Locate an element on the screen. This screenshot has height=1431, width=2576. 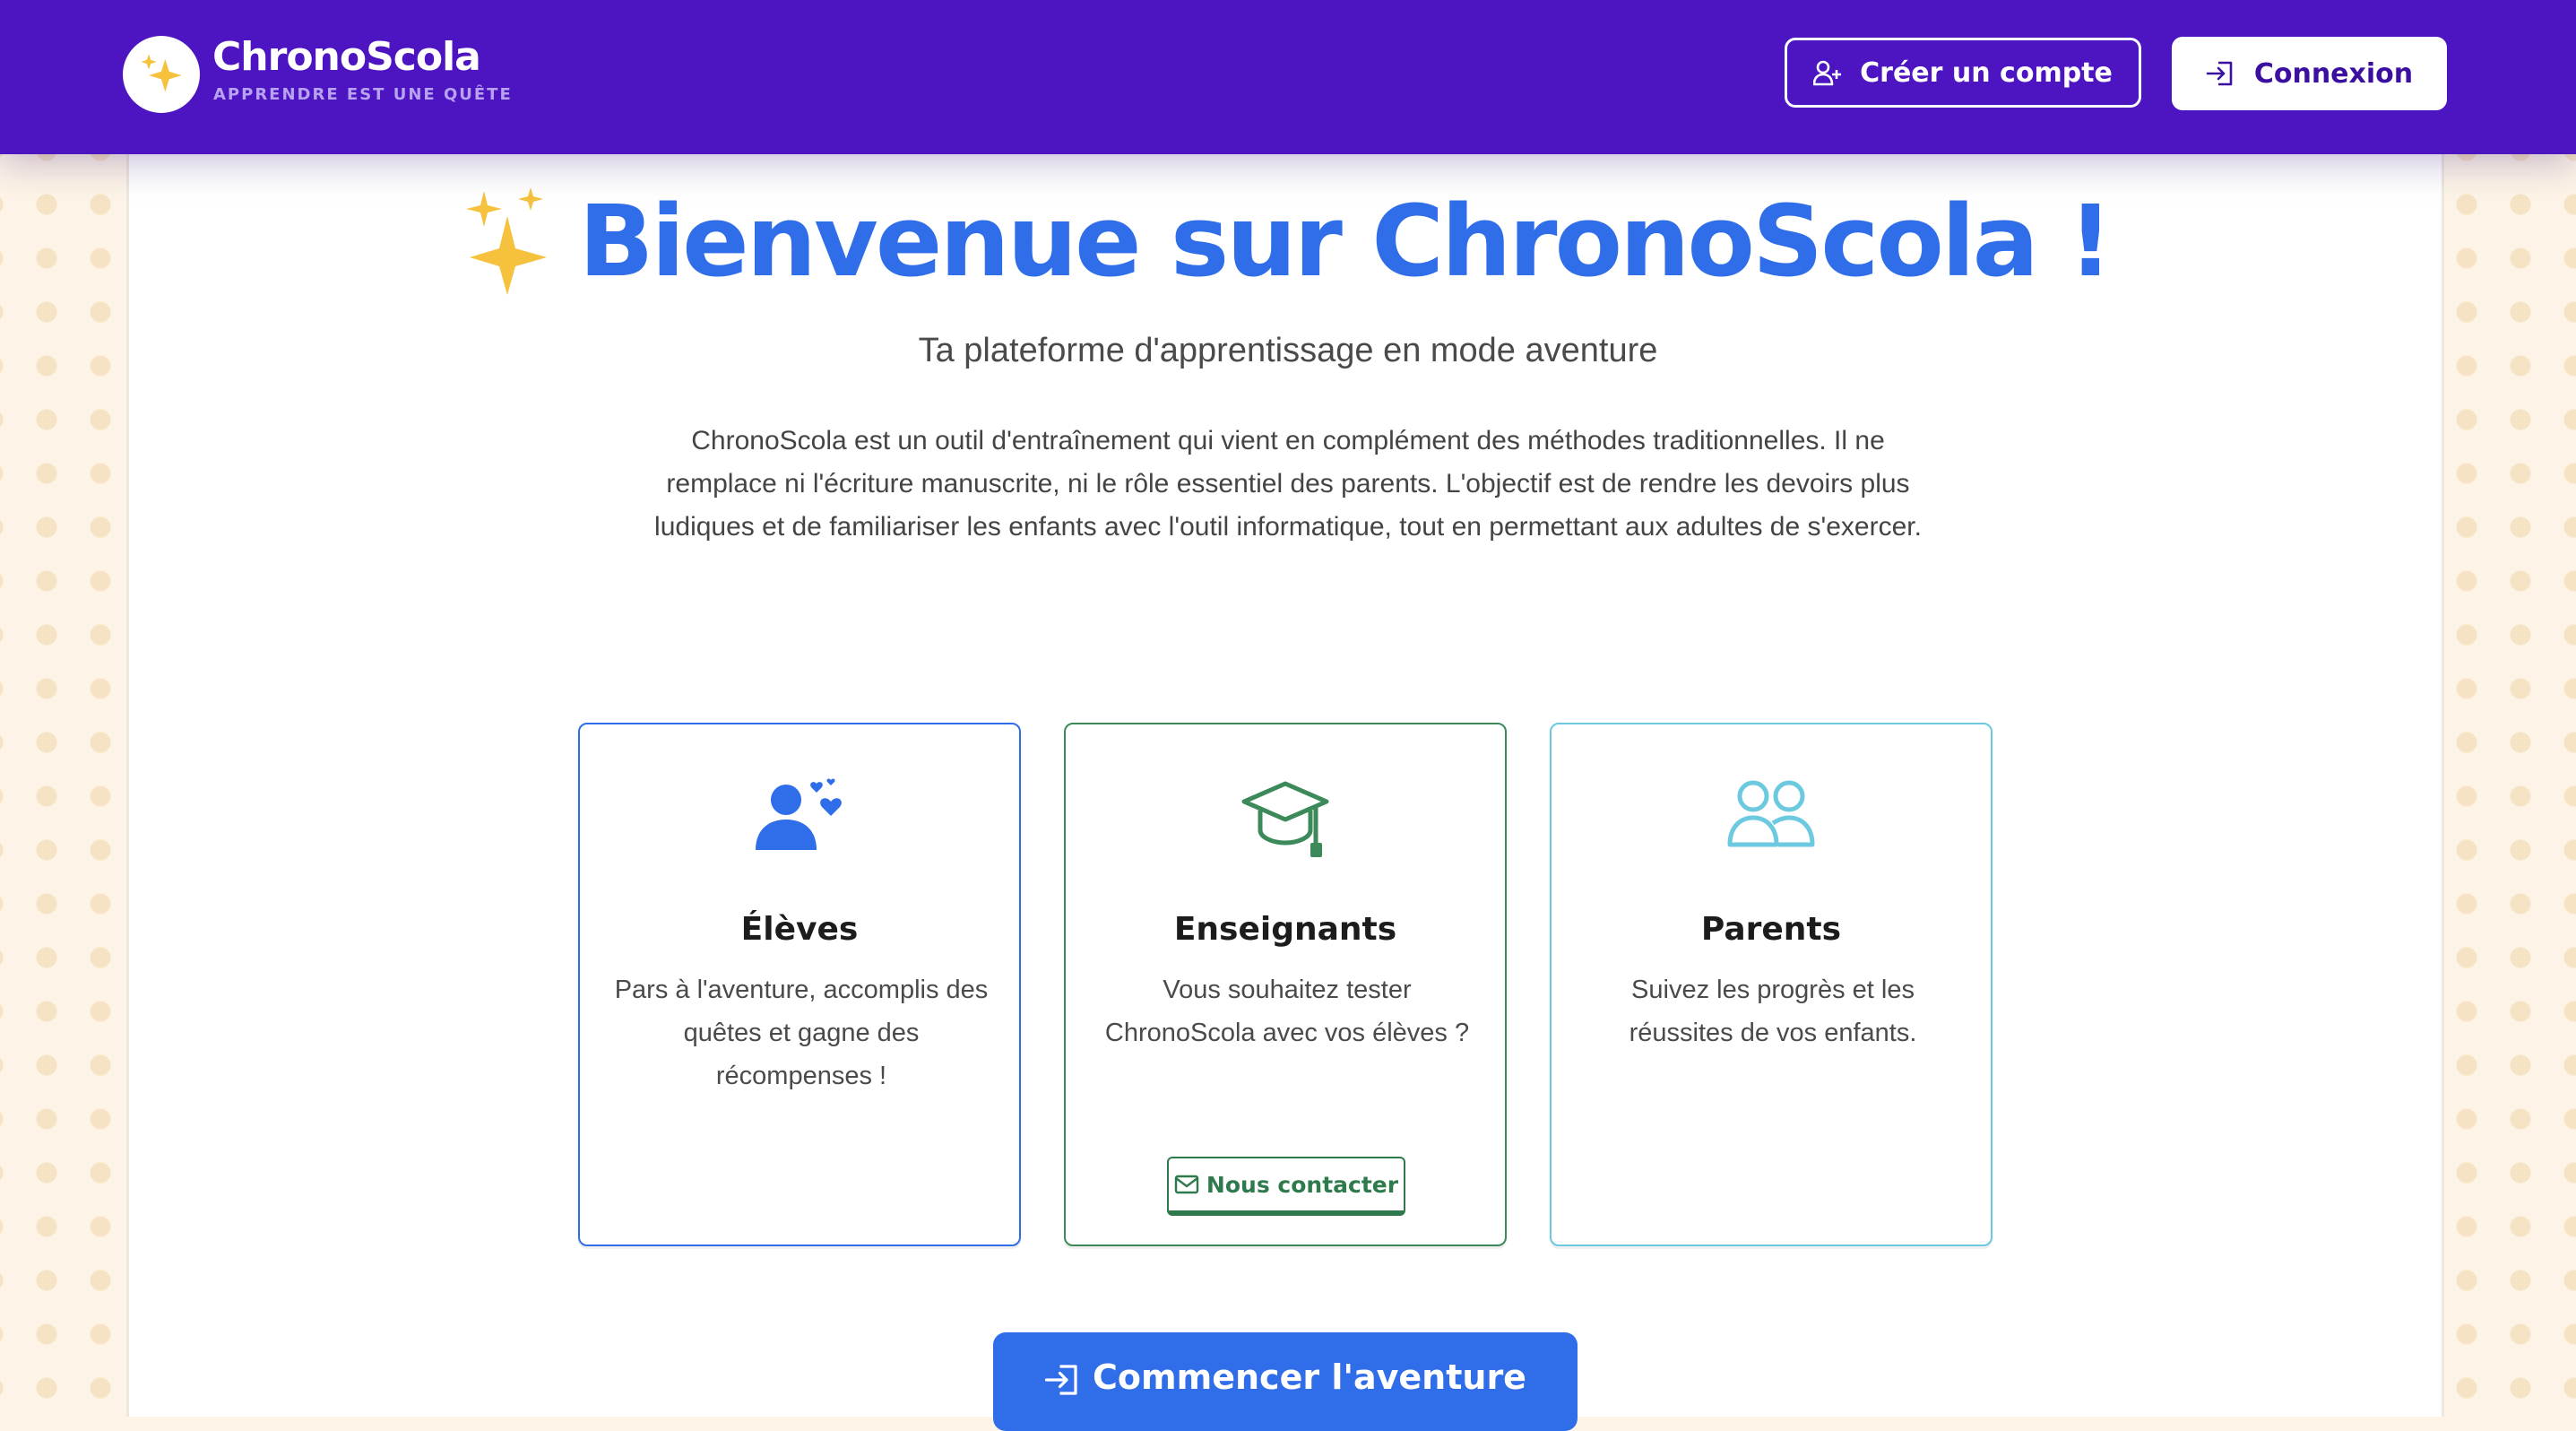
brand-tagline: APPRENDRE EST UNE QUÊTE is located at coordinates (363, 94).